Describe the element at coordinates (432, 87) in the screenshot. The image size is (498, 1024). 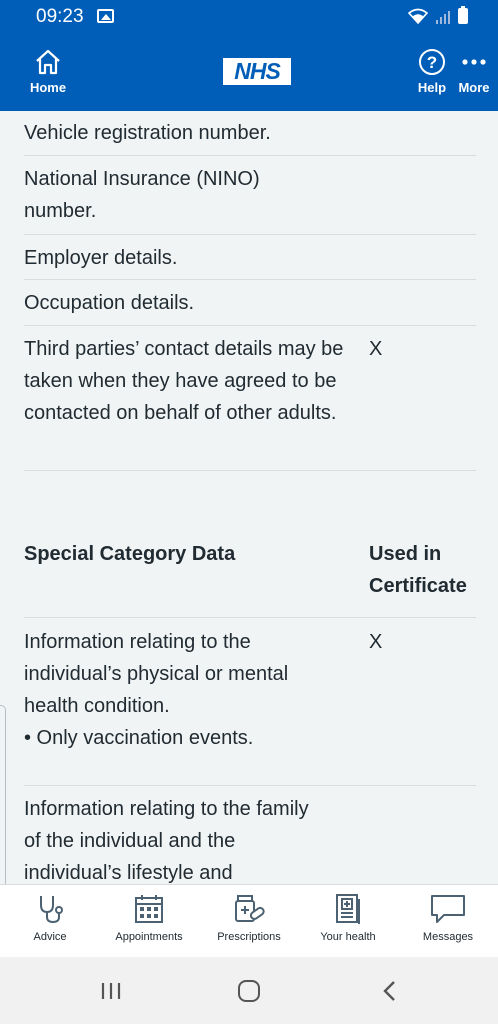
I see `help-label: Help` at that location.